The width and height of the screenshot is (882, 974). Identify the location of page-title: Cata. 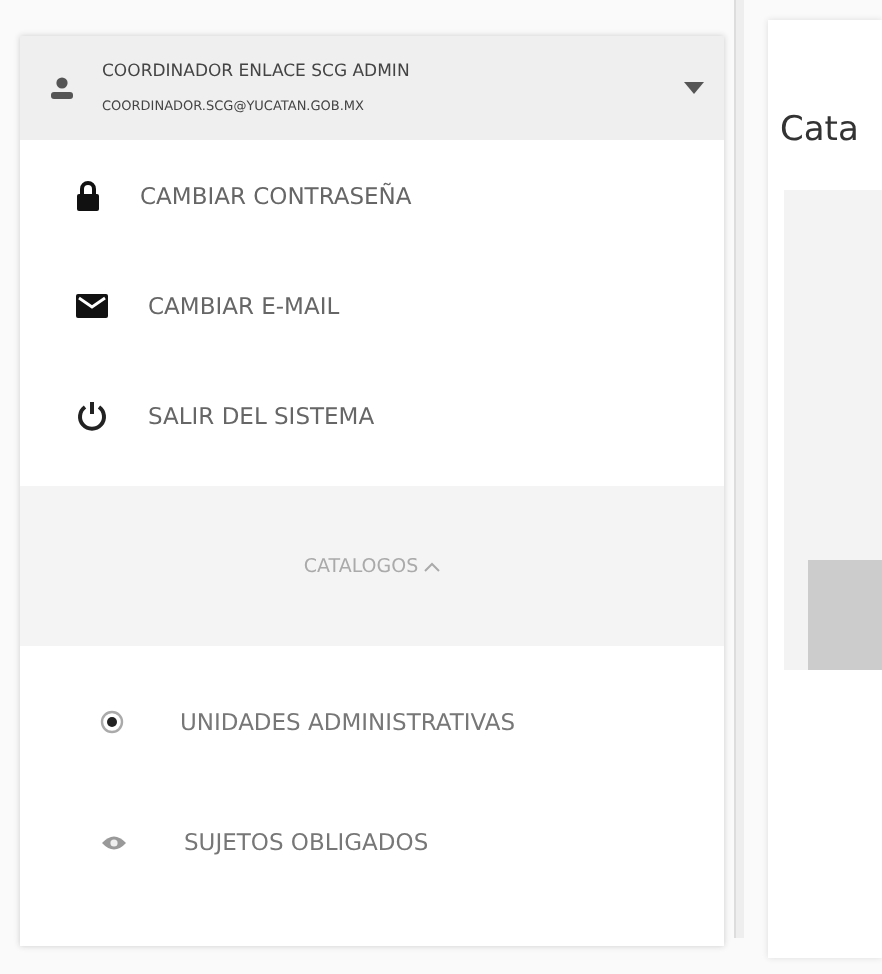
(819, 130).